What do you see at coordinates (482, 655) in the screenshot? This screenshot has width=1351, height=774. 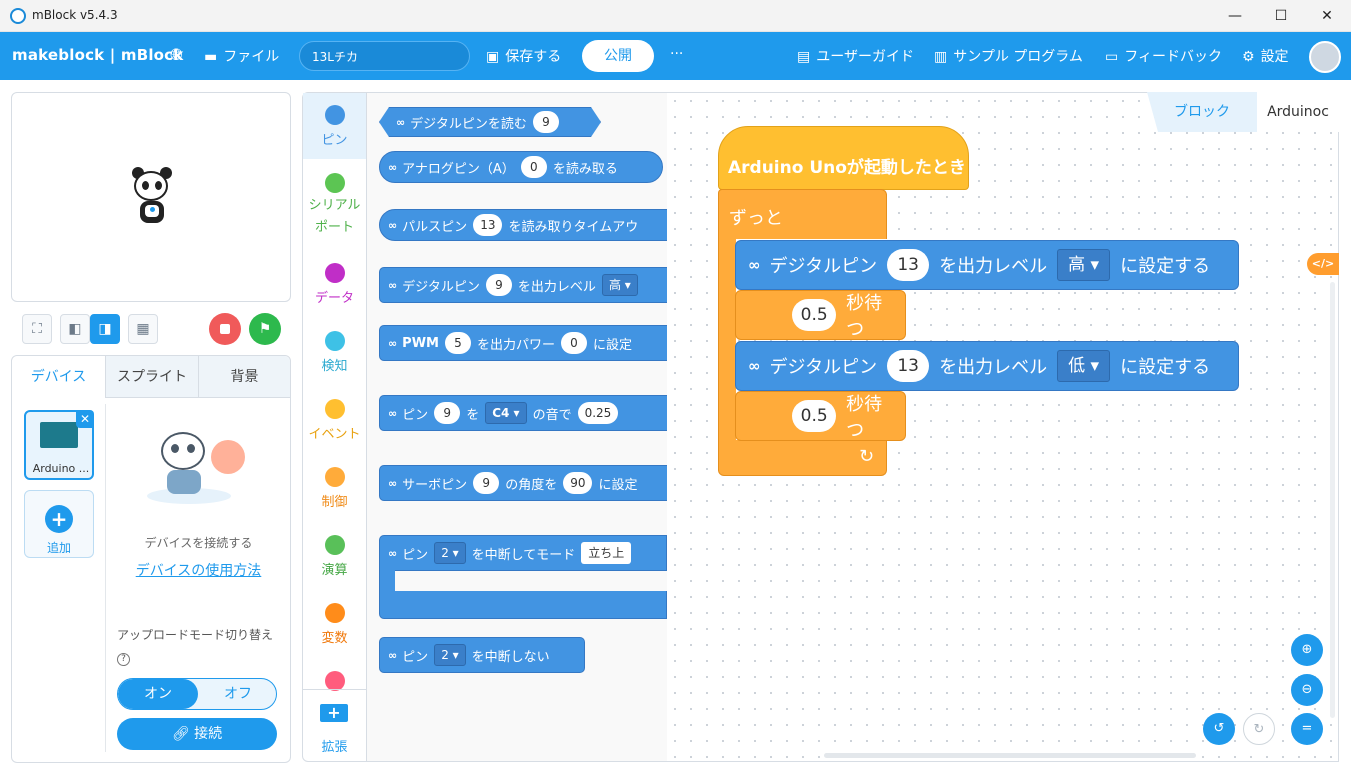 I see `block-detach-interrupt: ∞ ピン 2 ▾ を中断しない` at bounding box center [482, 655].